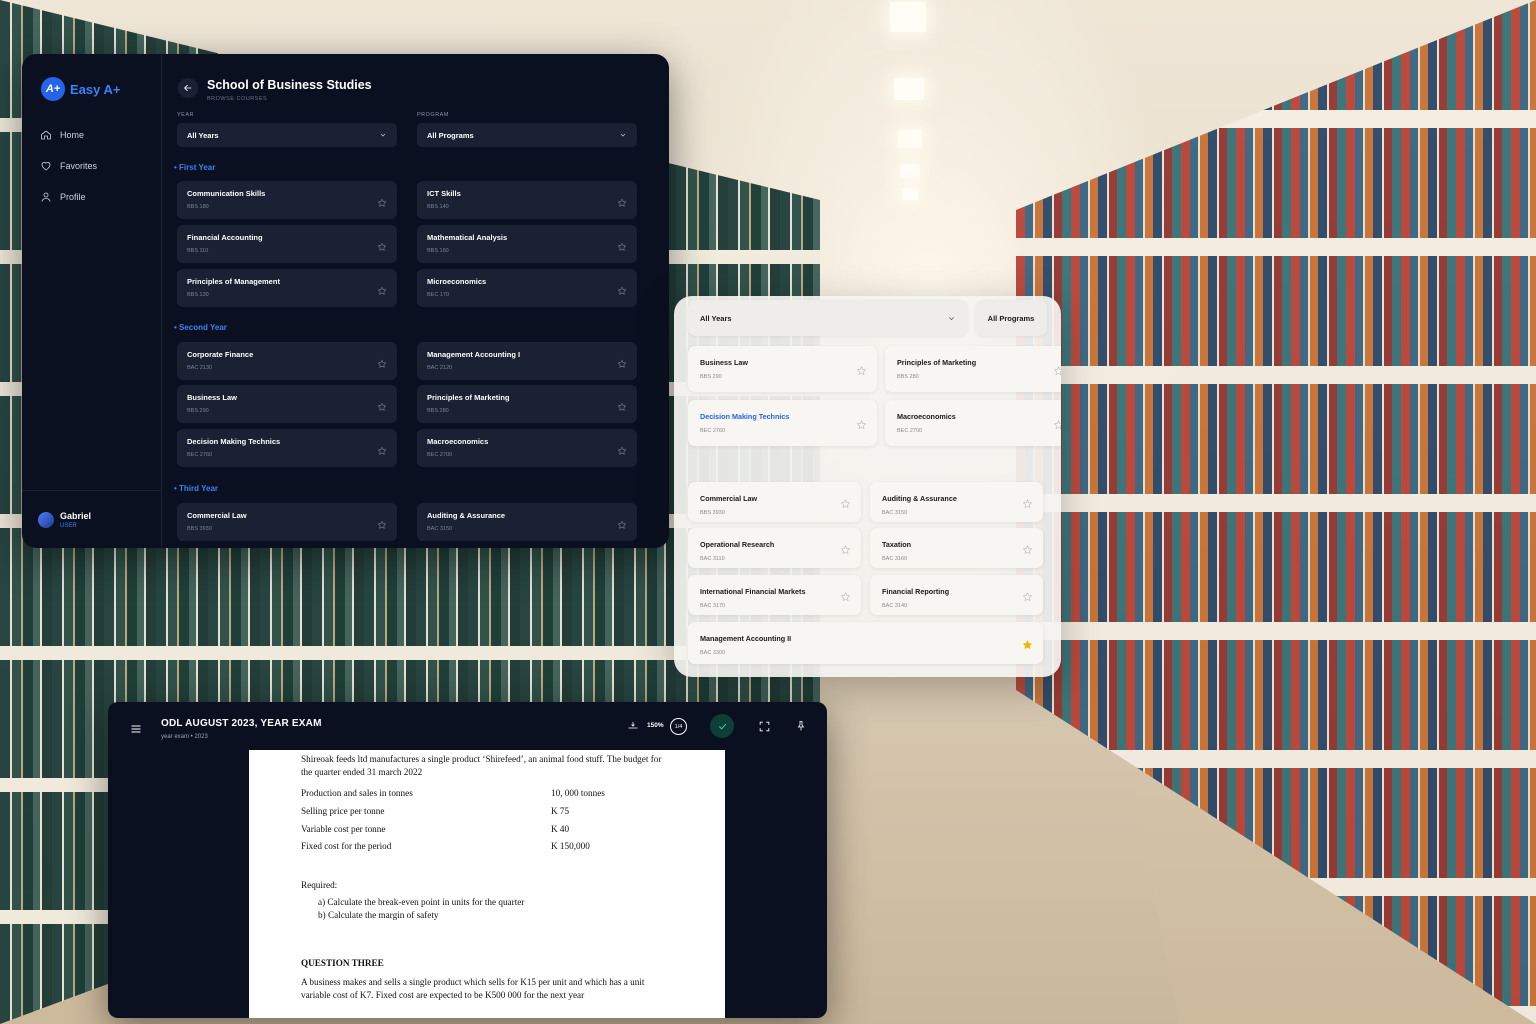  I want to click on mark-complete-button, so click(722, 726).